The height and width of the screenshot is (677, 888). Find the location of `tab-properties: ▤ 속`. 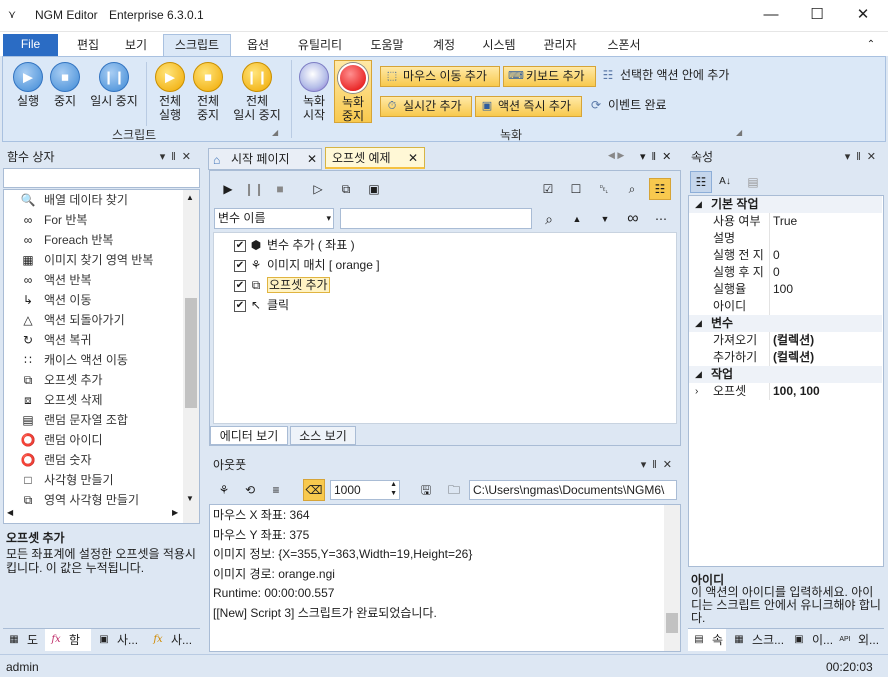

tab-properties: ▤ 속 is located at coordinates (707, 640).